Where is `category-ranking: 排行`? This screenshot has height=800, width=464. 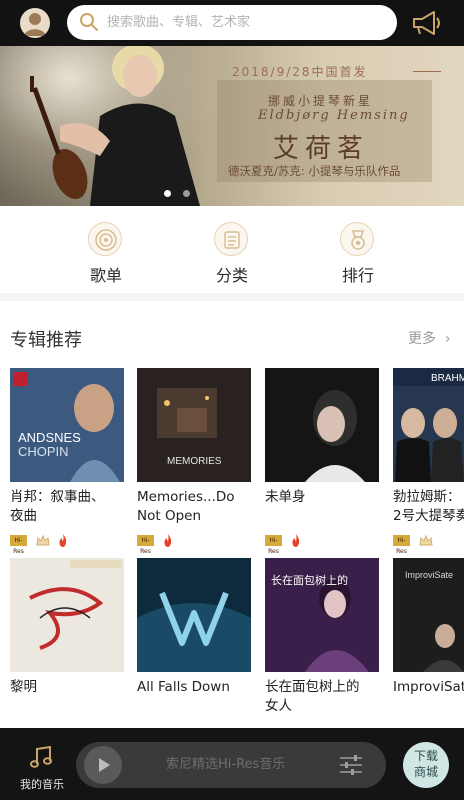
category-ranking: 排行 is located at coordinates (358, 255).